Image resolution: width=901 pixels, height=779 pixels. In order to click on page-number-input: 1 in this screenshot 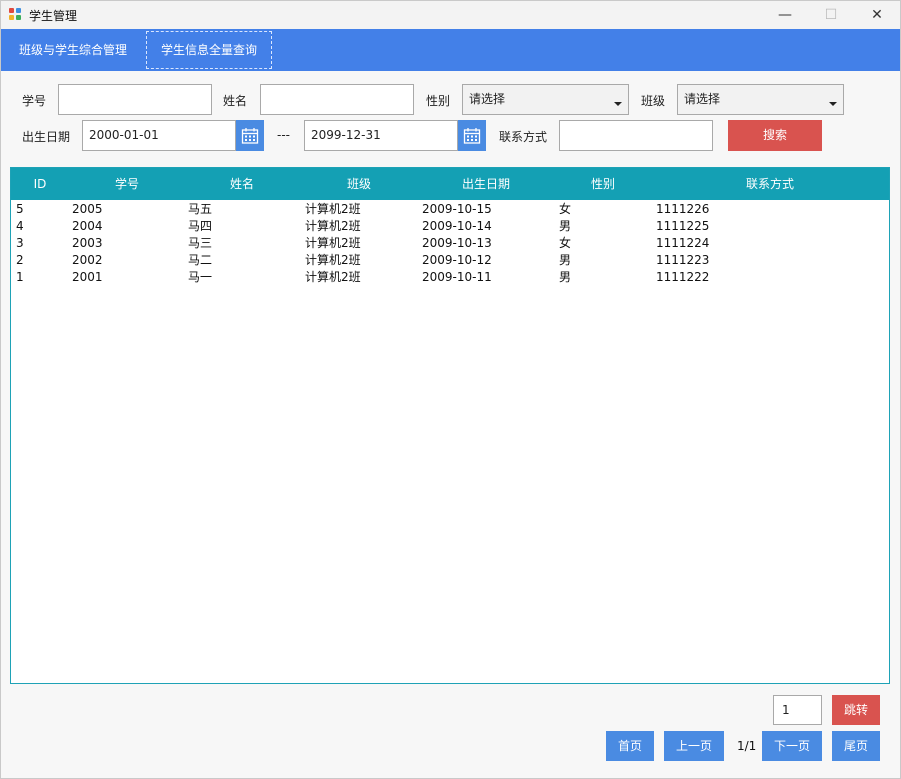, I will do `click(797, 710)`.